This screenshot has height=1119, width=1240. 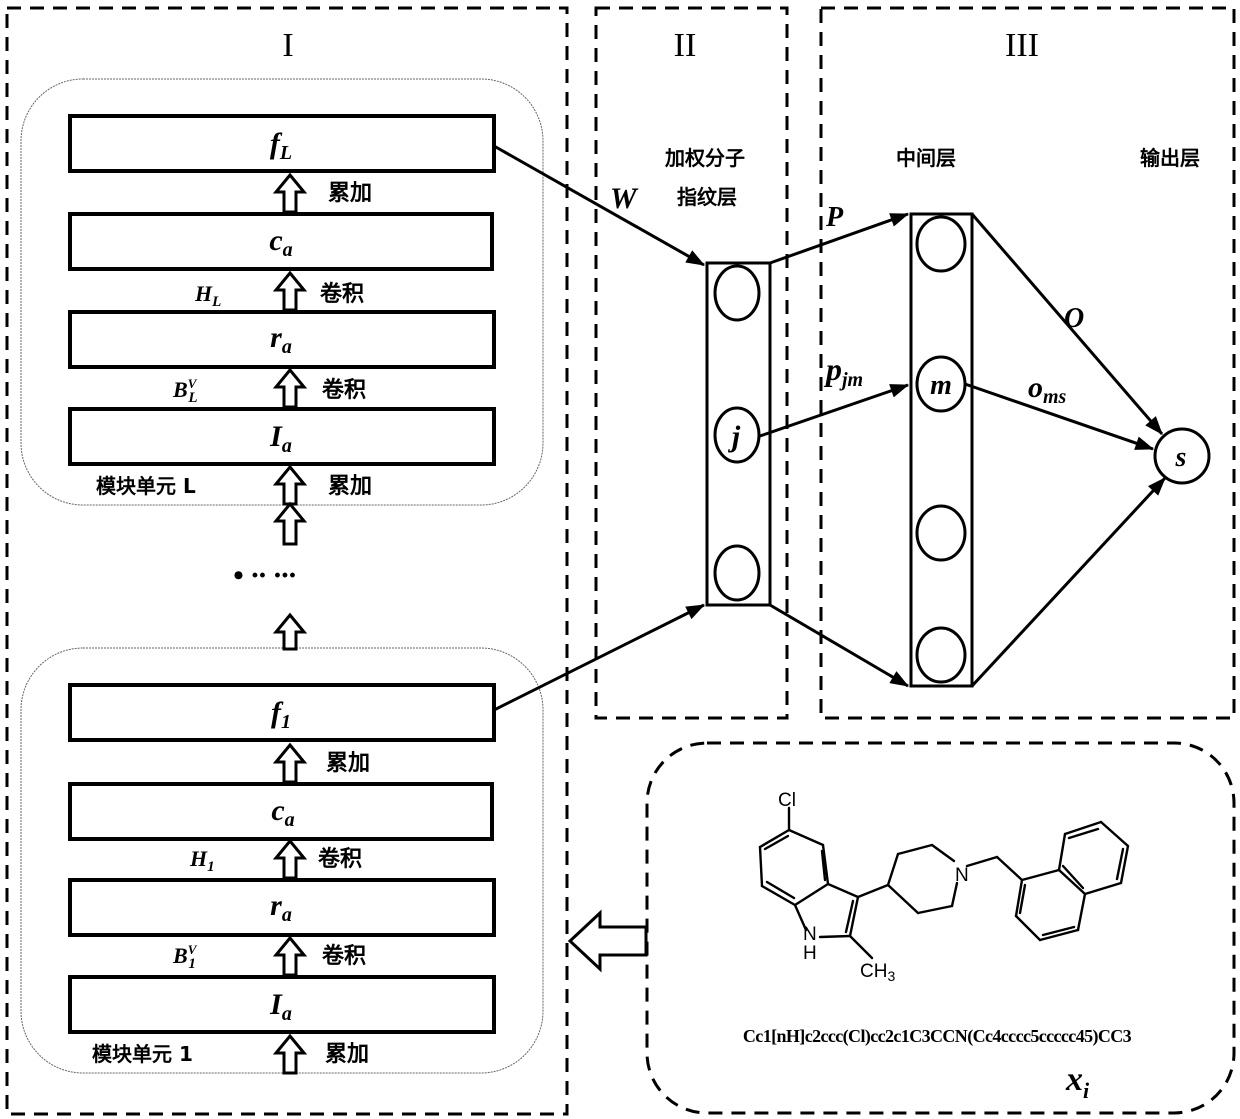 I want to click on param-B1V-label: BV 1, so click(x=185, y=957).